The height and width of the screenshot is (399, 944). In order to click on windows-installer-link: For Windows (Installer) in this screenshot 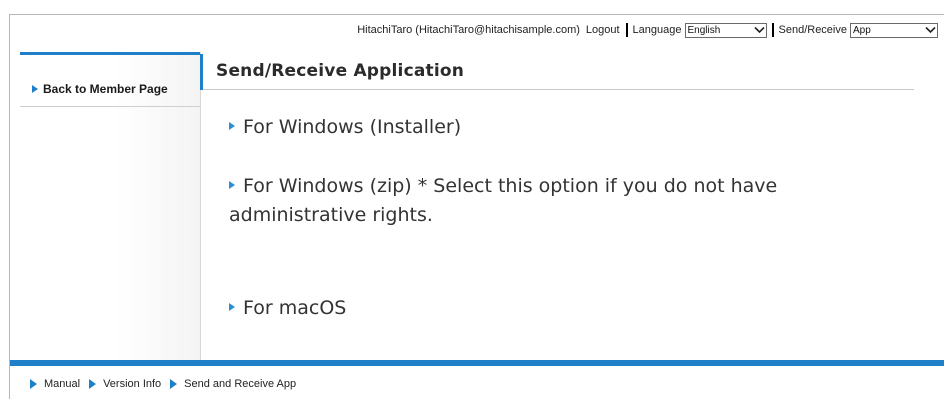, I will do `click(345, 127)`.